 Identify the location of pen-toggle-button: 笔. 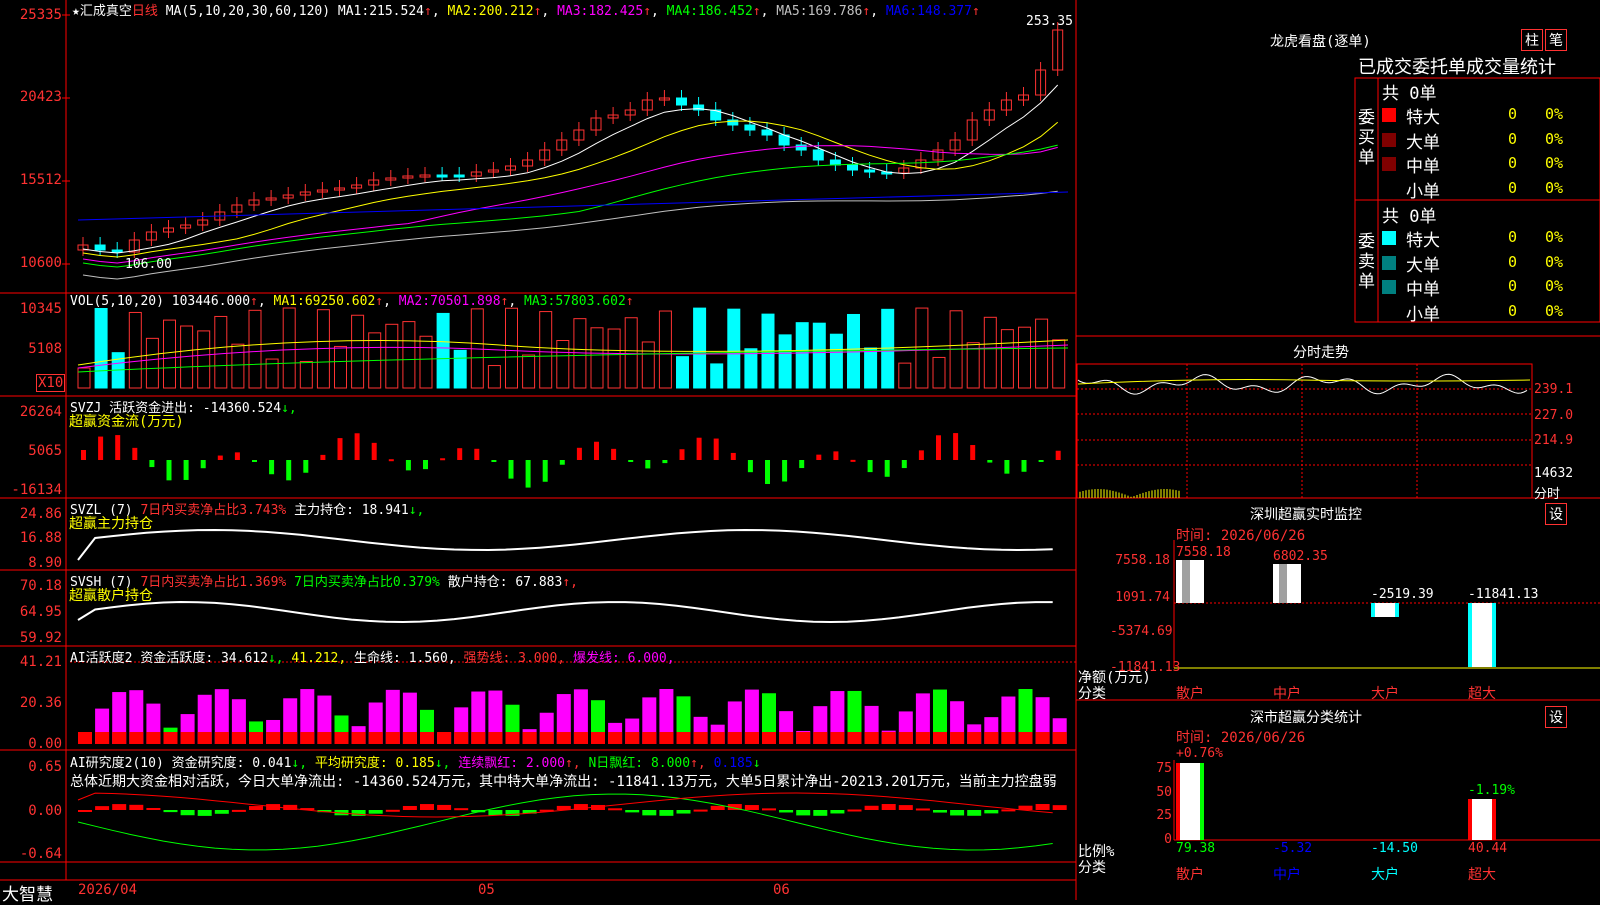
(1556, 40).